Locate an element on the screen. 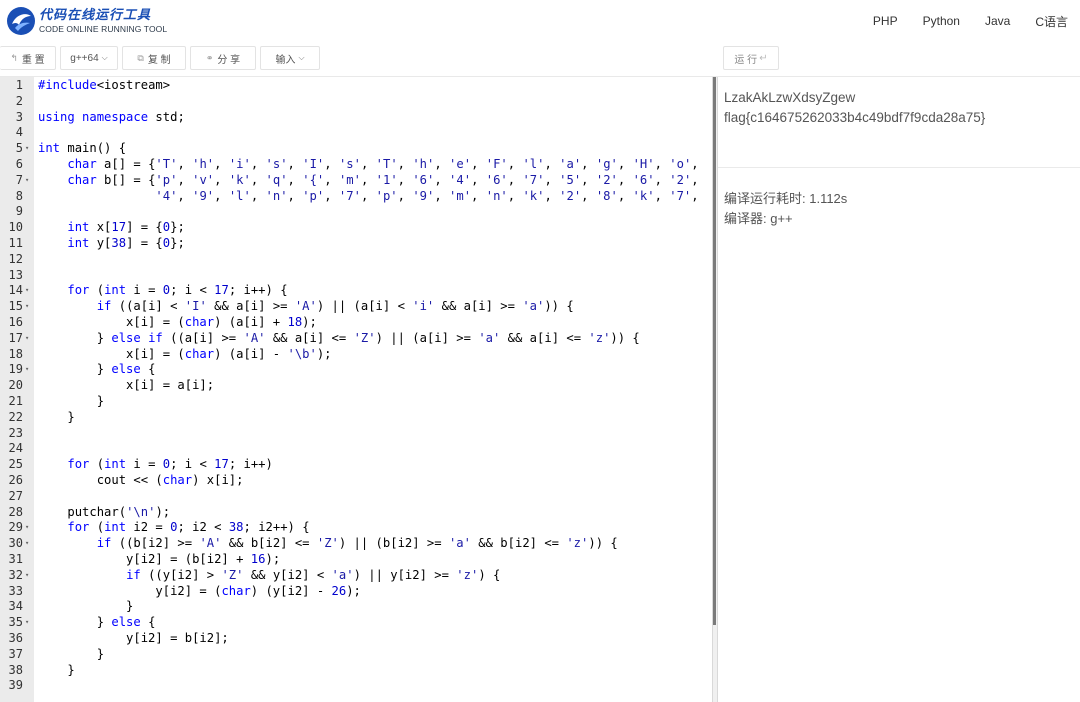 The width and height of the screenshot is (1080, 702). logo-subtitle: CODE ONLINE RUNNING TOOL is located at coordinates (103, 28).